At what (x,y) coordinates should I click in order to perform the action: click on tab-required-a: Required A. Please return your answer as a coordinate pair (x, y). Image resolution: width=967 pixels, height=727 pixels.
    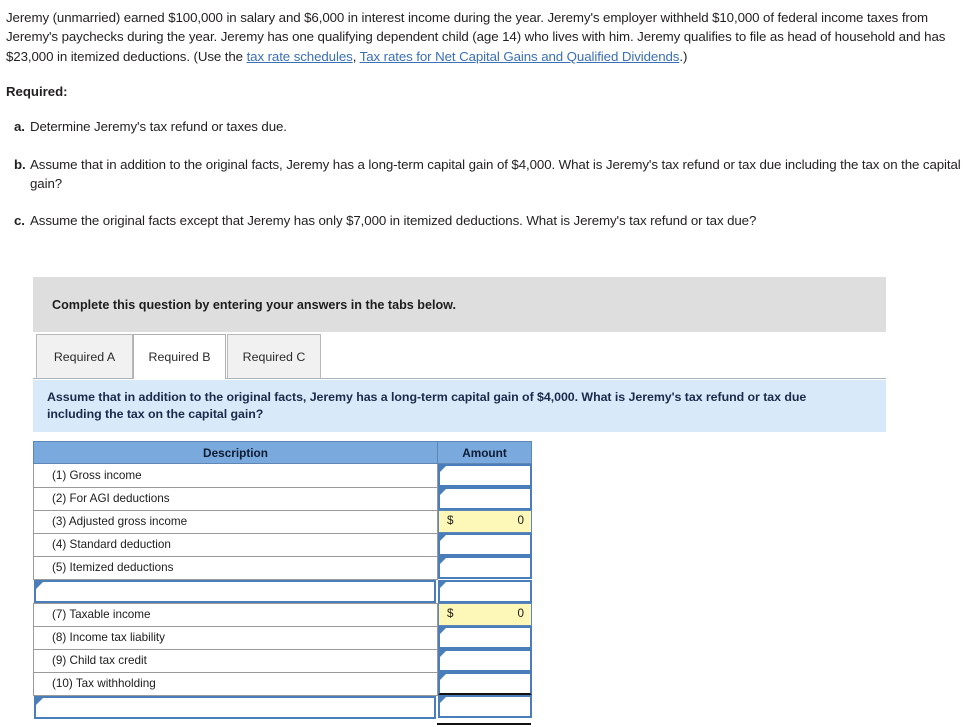
    Looking at the image, I should click on (84, 356).